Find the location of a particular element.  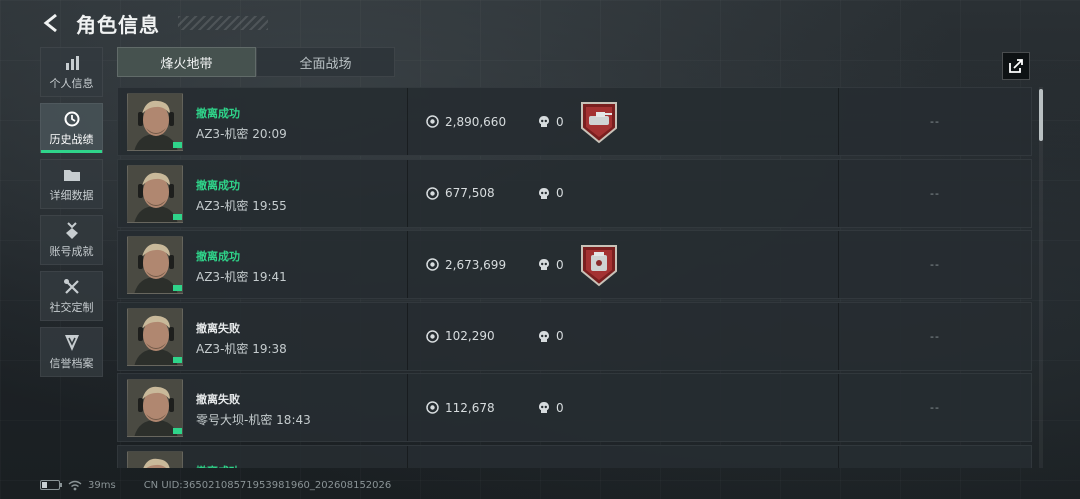

sidebar-item-reputation: 信誉档案 is located at coordinates (71, 352).